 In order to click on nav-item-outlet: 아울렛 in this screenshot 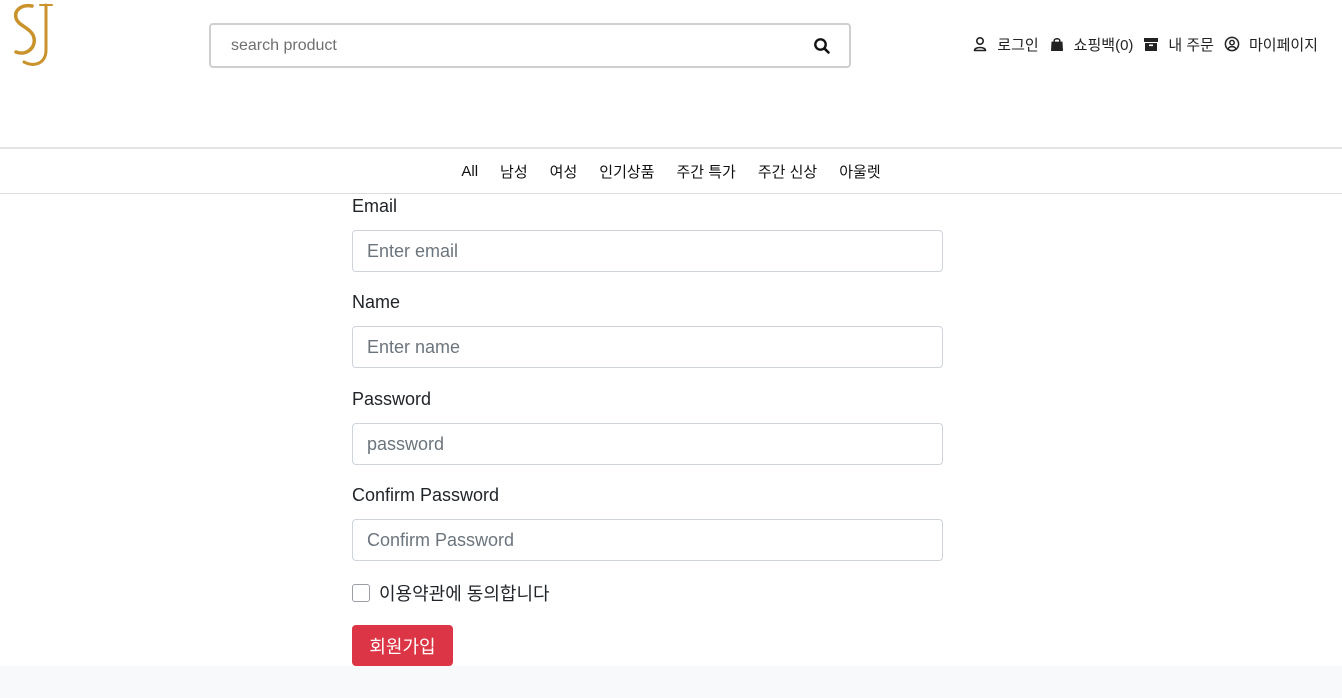, I will do `click(859, 171)`.